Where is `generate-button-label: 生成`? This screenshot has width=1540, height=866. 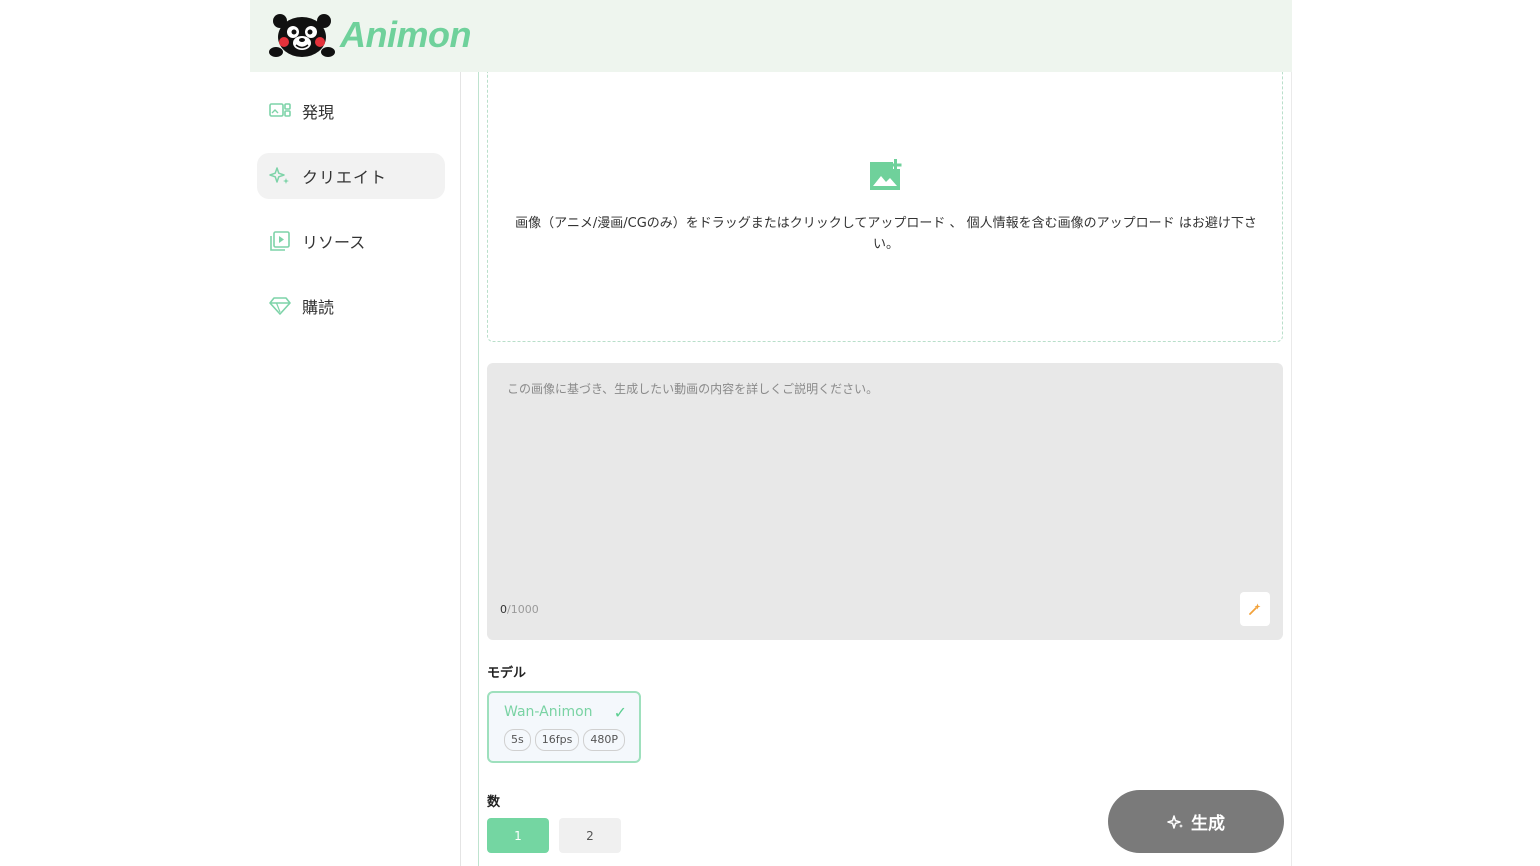
generate-button-label: 生成 is located at coordinates (1208, 824).